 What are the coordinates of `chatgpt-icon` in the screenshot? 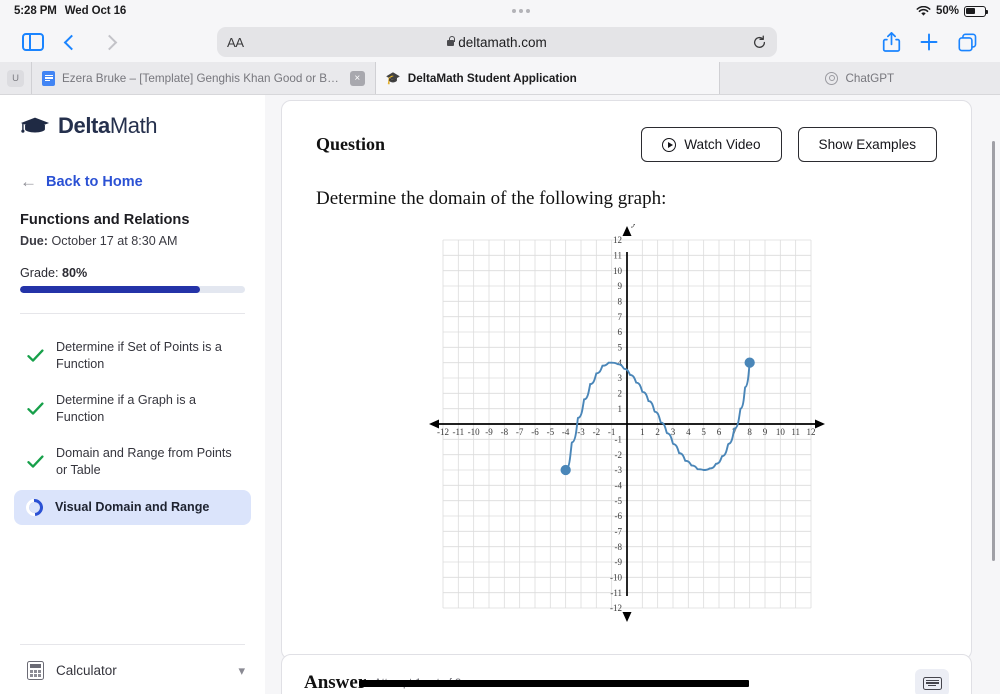 It's located at (832, 78).